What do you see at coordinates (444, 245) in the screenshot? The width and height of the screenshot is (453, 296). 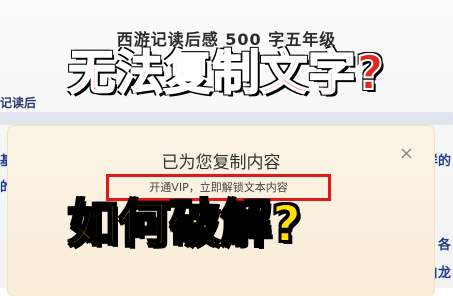 I see `document-edge-text: 各` at bounding box center [444, 245].